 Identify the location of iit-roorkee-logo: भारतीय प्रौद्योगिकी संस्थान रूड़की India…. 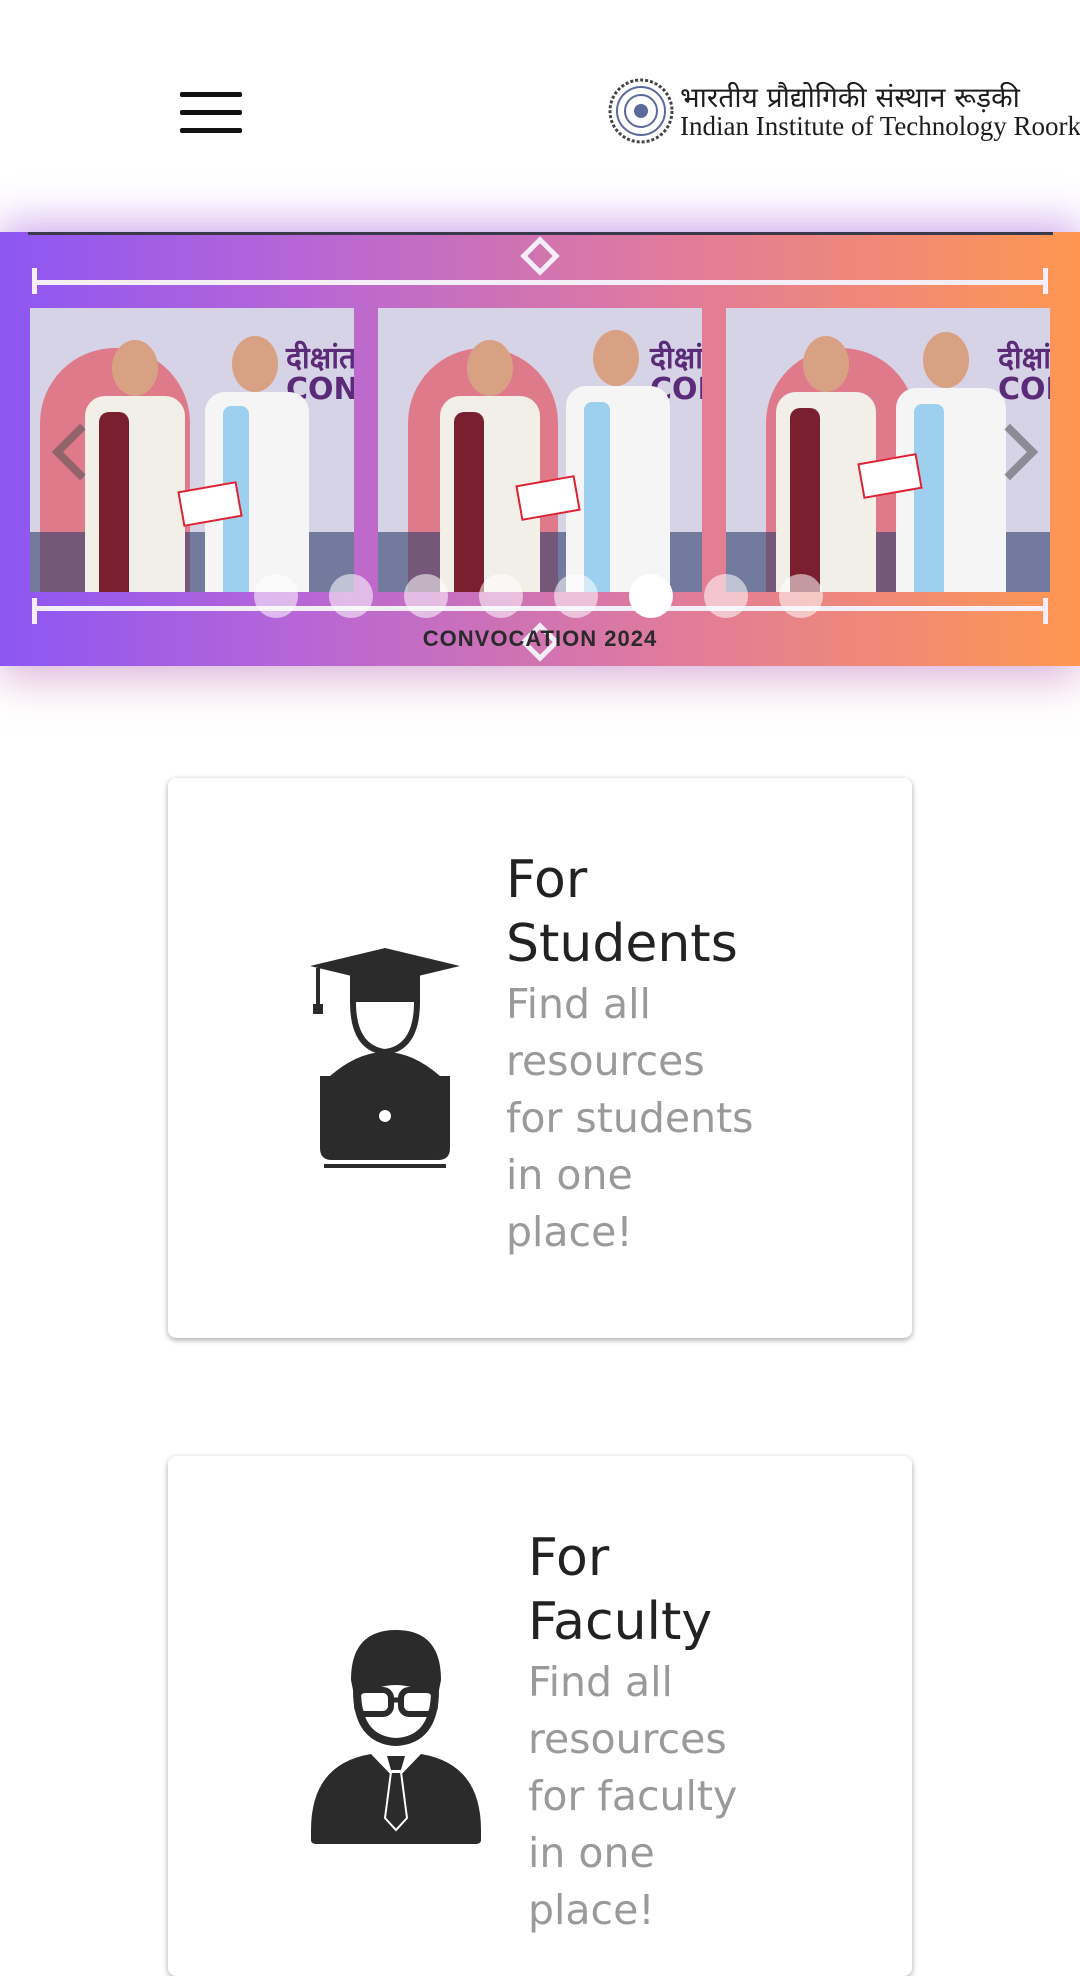
(844, 111).